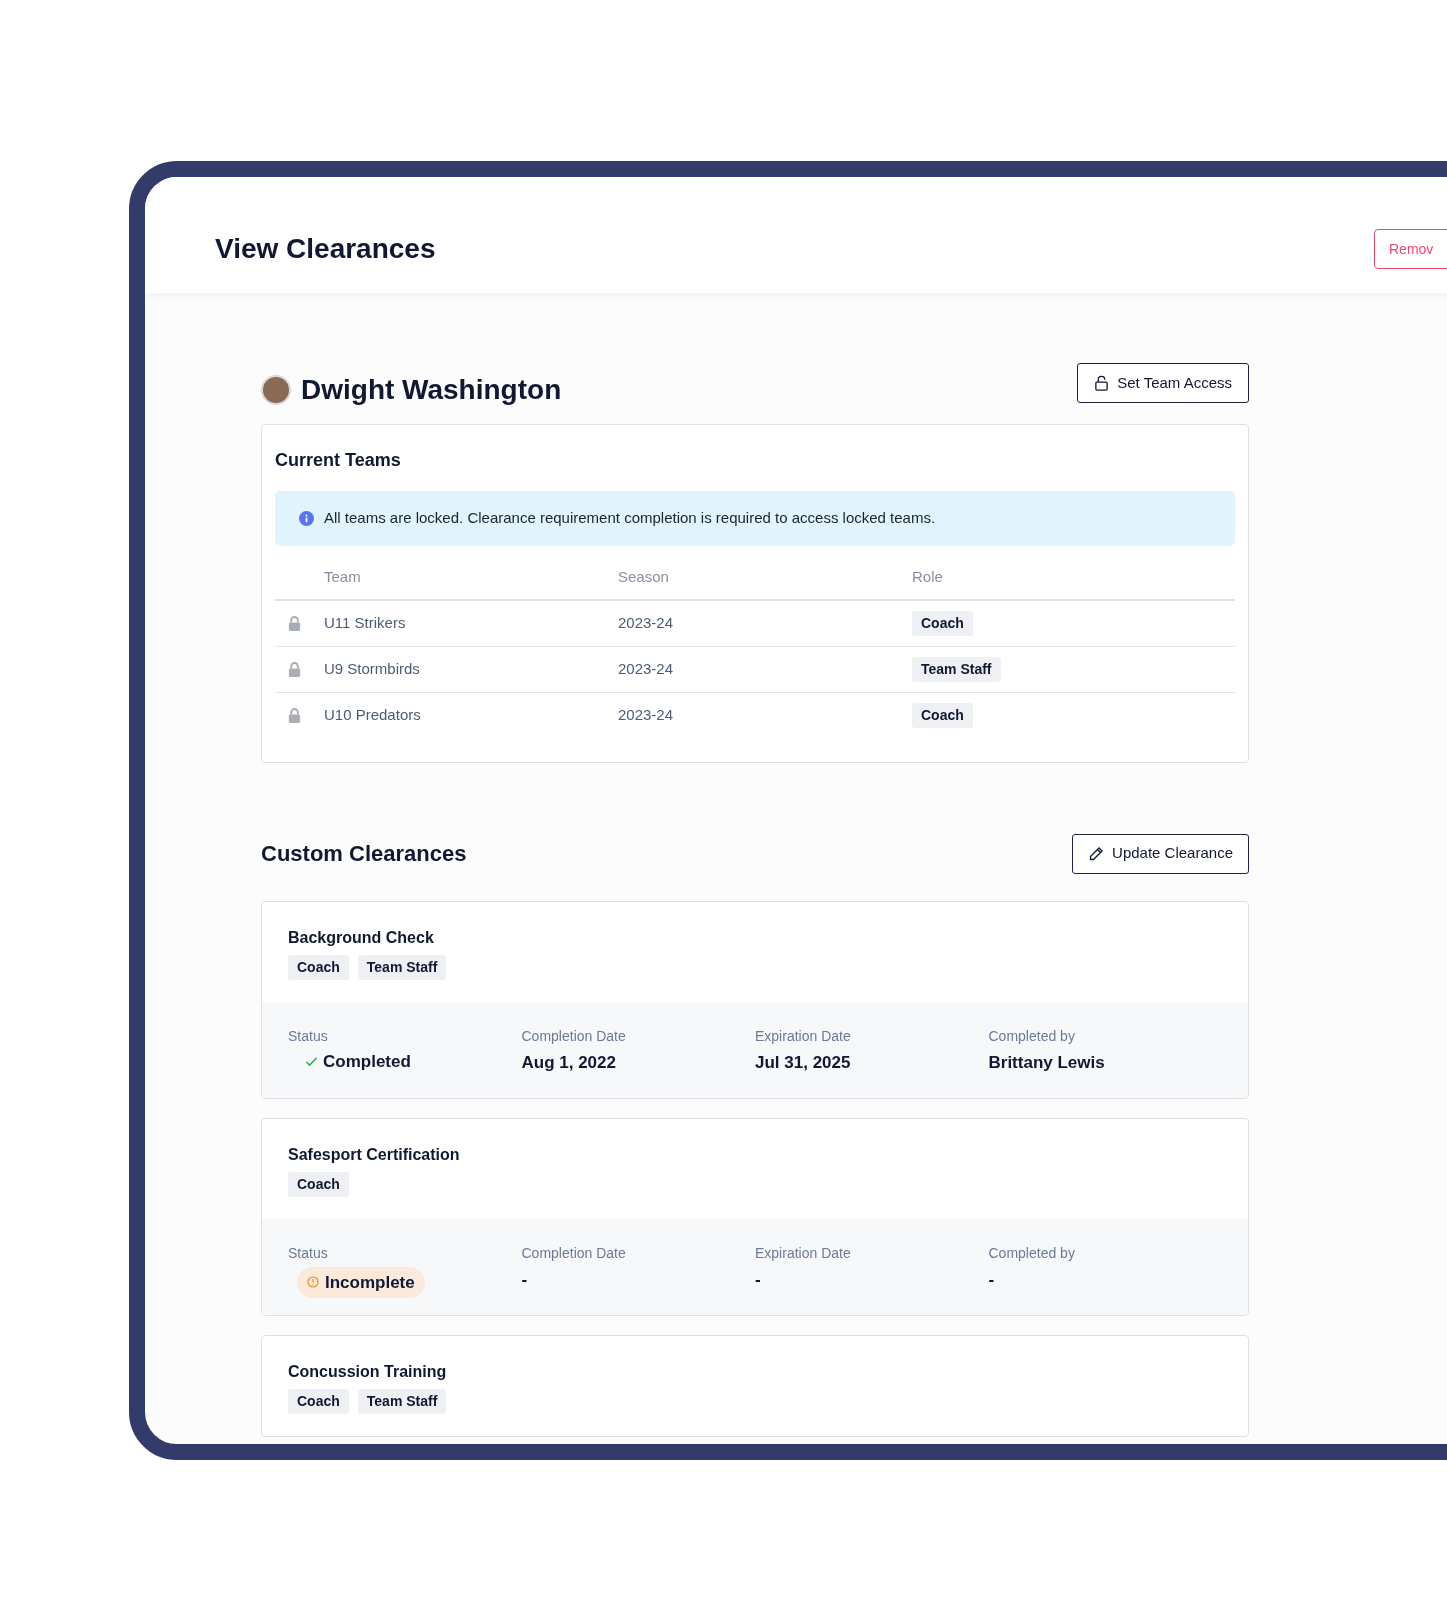 The height and width of the screenshot is (1621, 1447). I want to click on clearance-name: Concussion Training, so click(368, 1371).